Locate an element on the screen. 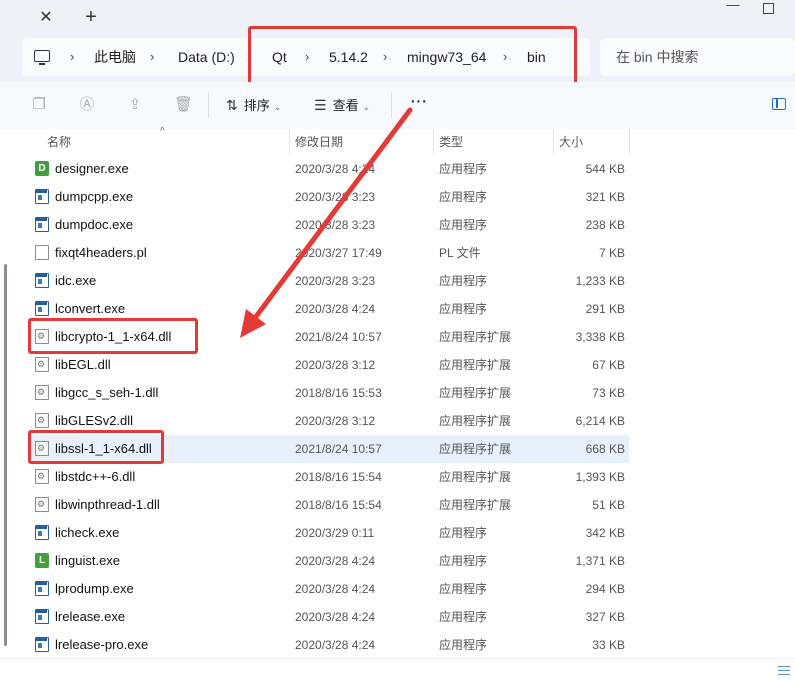  column-size: 大小 is located at coordinates (571, 142).